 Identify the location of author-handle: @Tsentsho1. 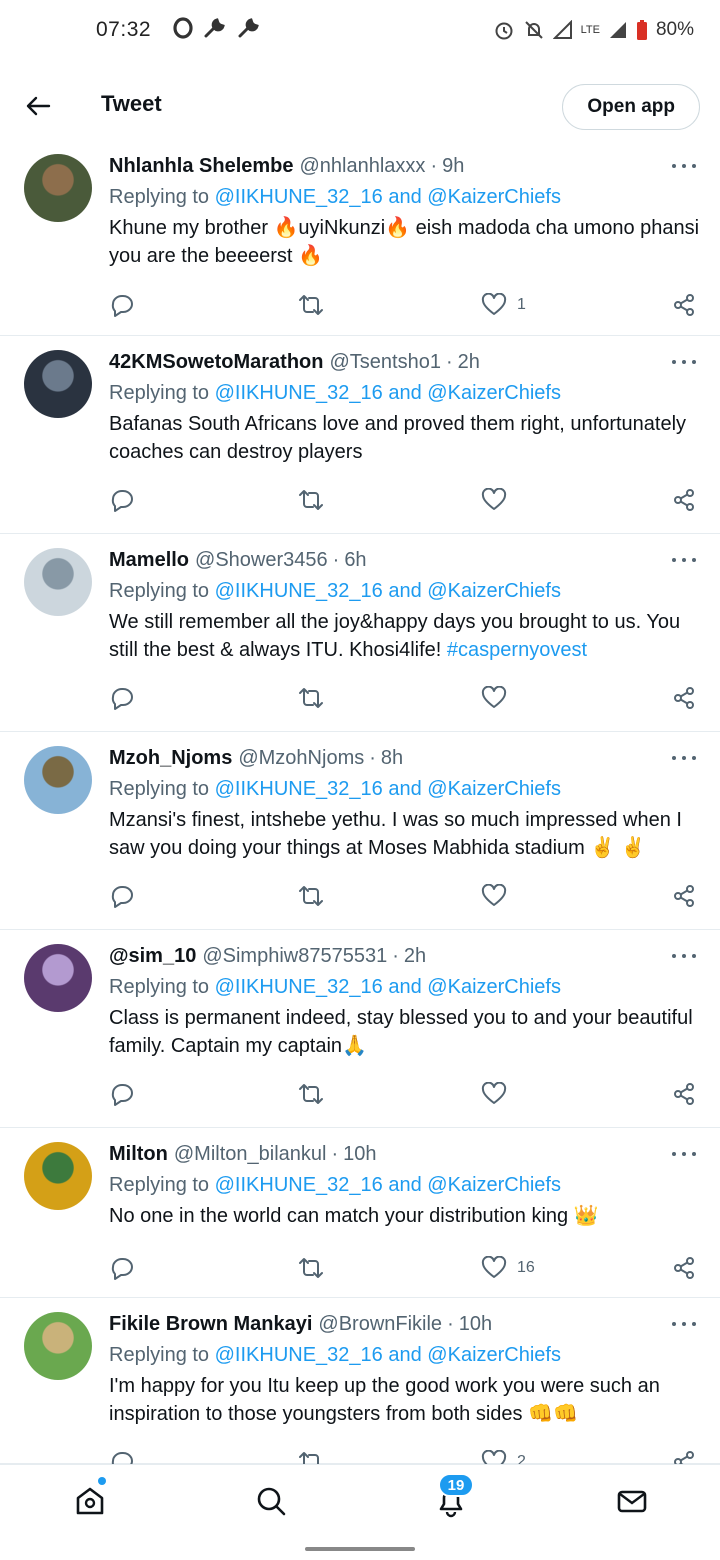
(384, 362).